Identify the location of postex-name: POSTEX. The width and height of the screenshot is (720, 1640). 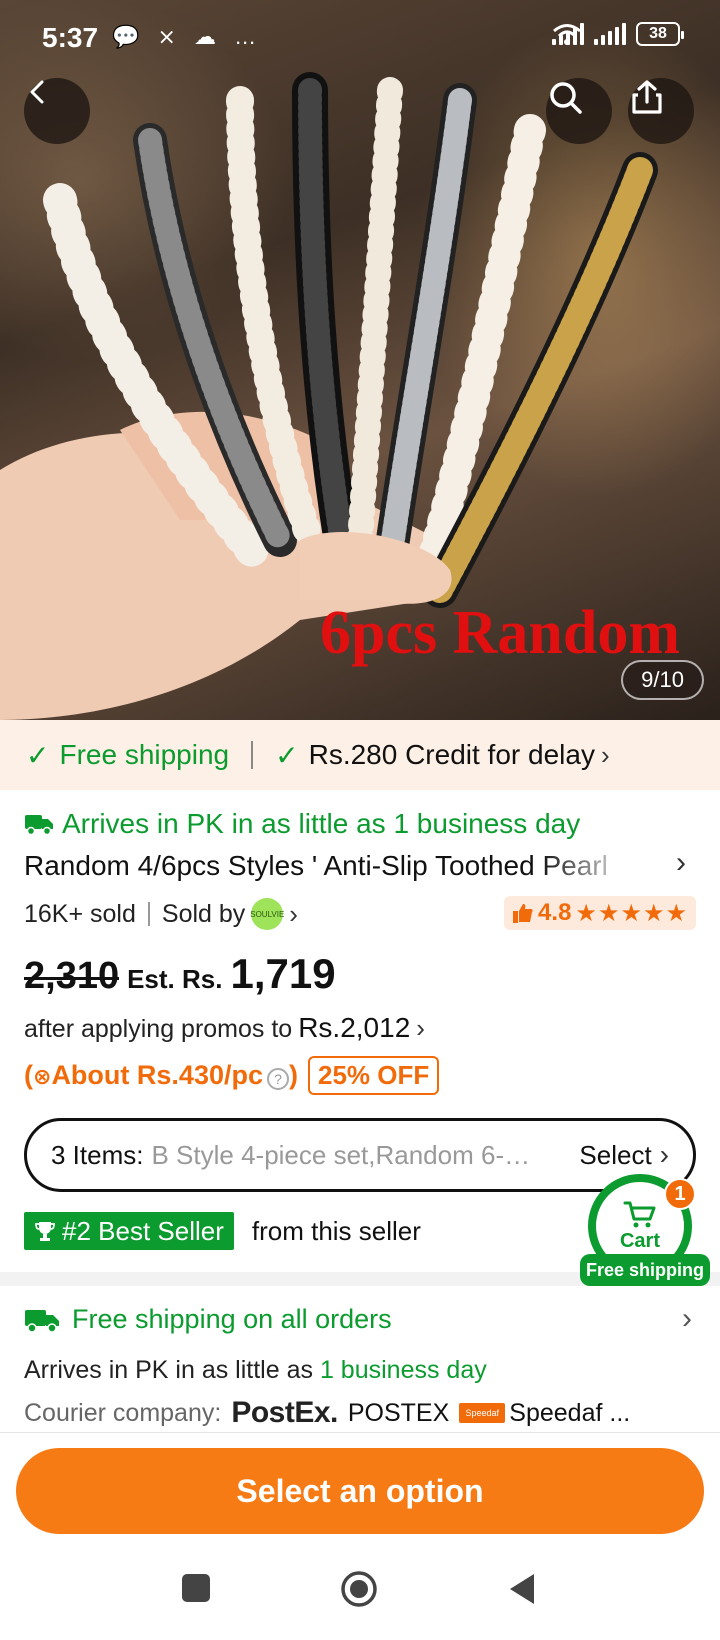
(398, 1412).